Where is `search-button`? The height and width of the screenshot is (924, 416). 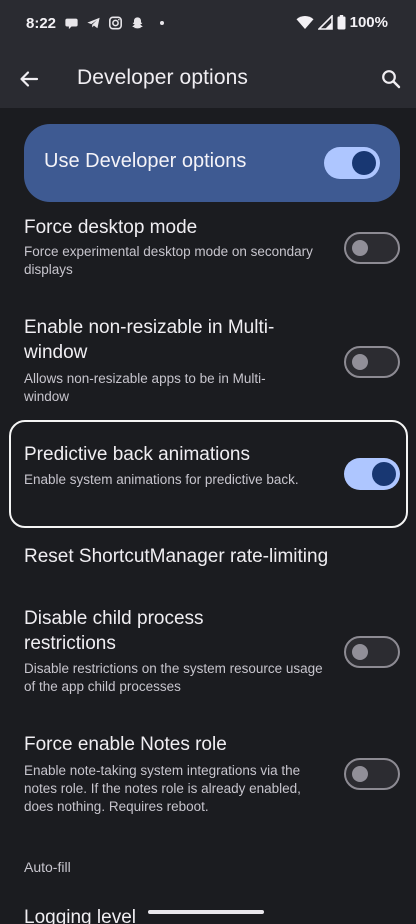
search-button is located at coordinates (391, 79).